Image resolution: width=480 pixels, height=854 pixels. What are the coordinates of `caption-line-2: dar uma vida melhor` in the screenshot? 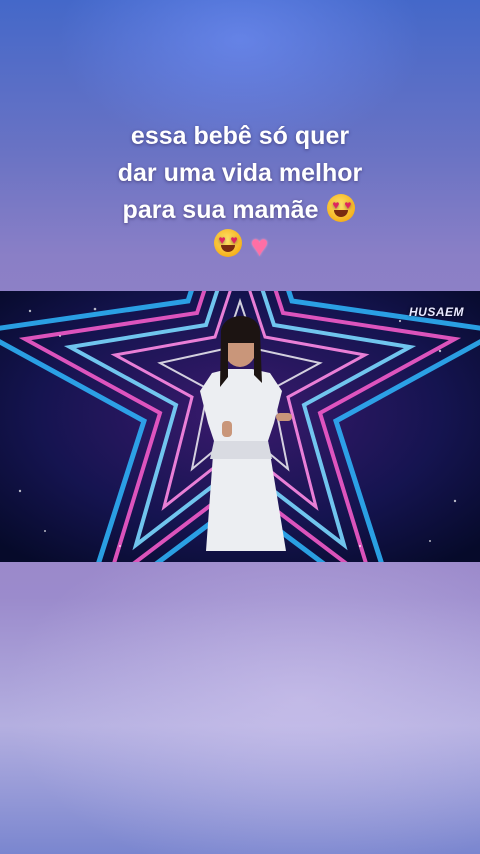 It's located at (240, 173).